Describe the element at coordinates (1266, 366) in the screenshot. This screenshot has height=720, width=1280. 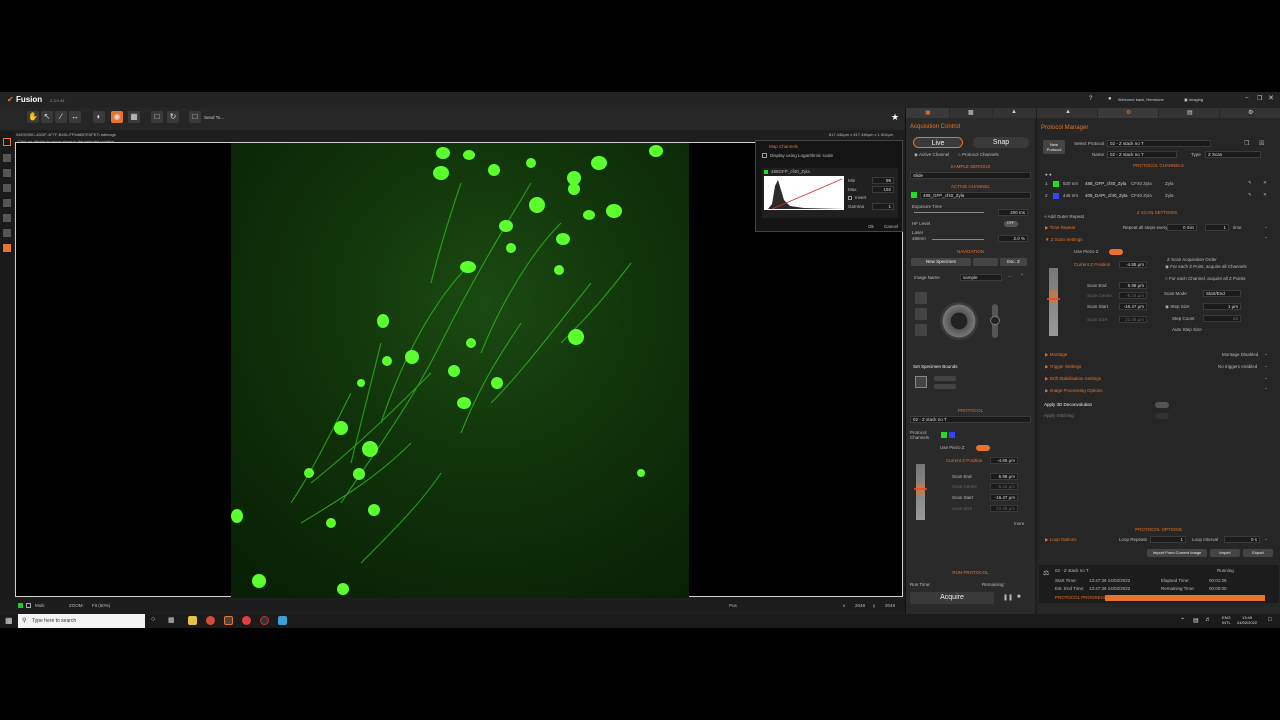
I see `trigger-chevron-icon: ⌄` at that location.